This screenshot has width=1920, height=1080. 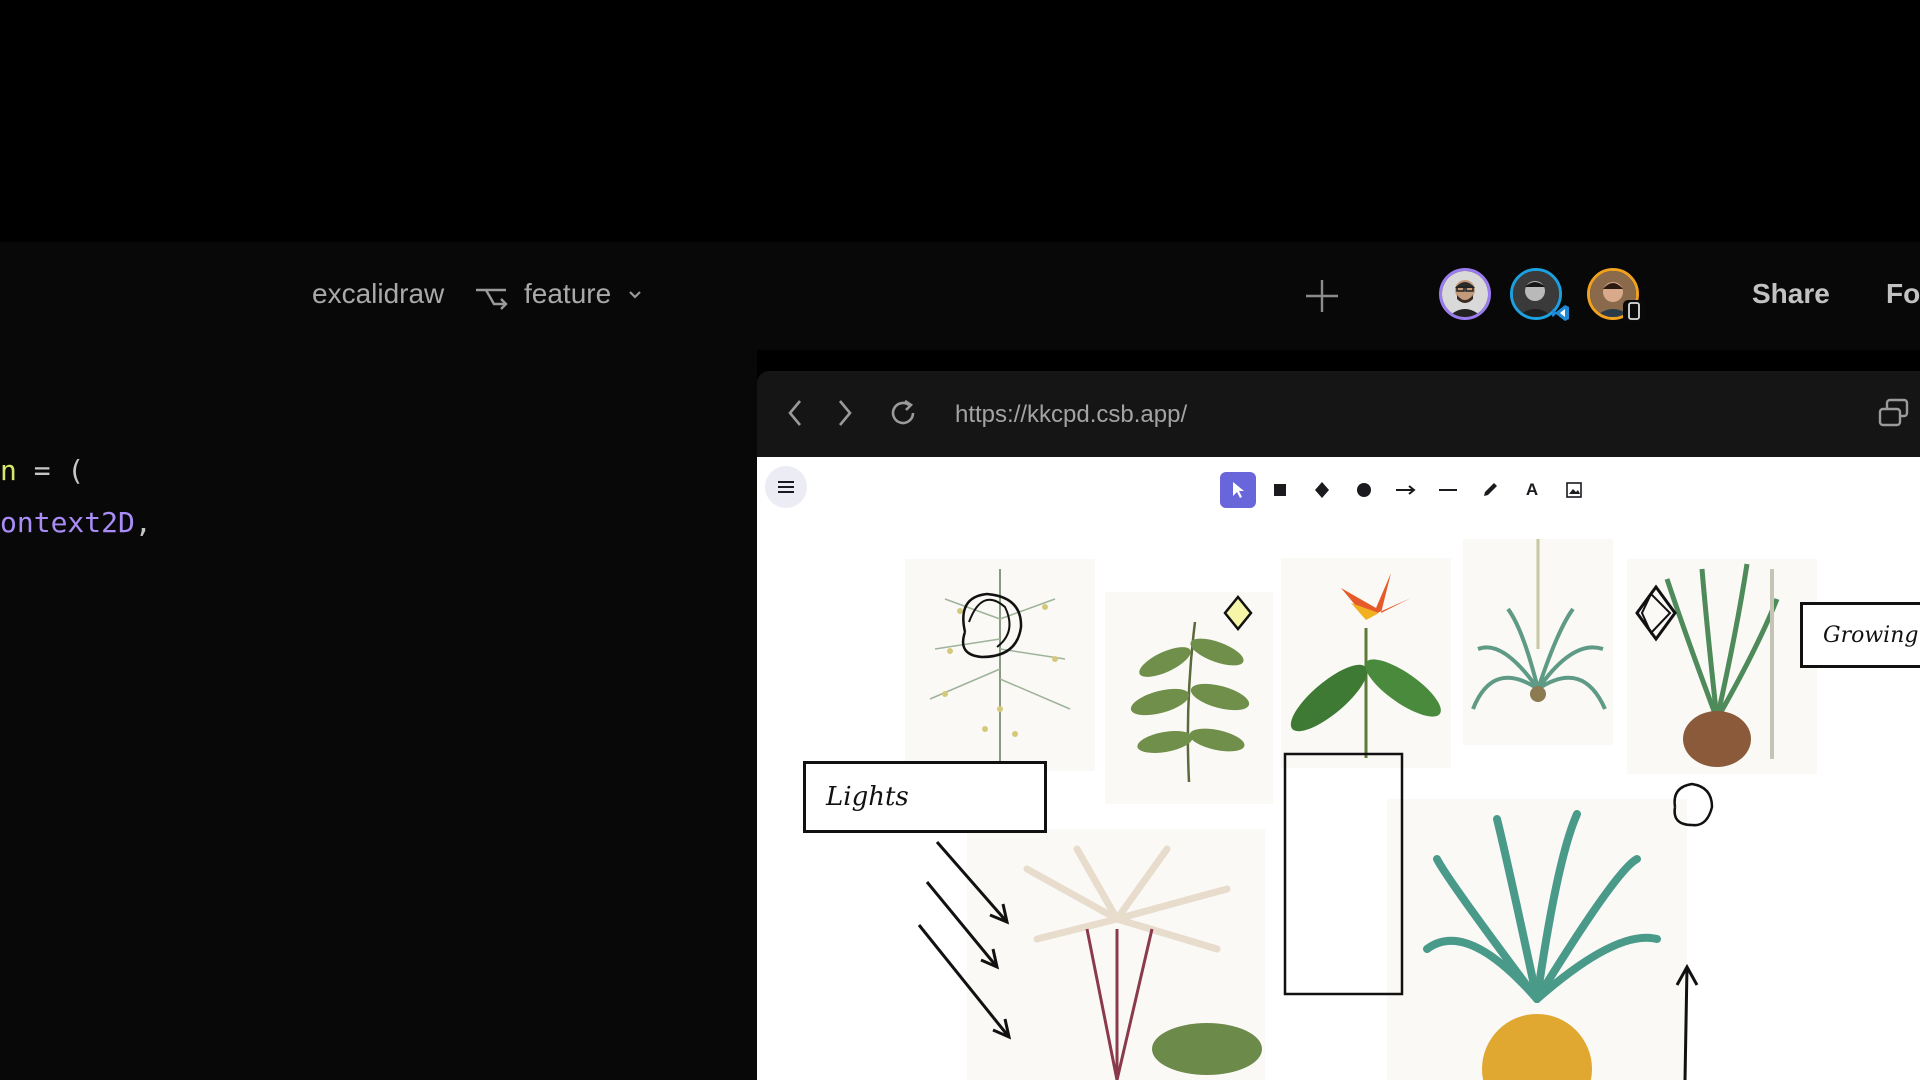 What do you see at coordinates (492, 299) in the screenshot?
I see `branch-icon` at bounding box center [492, 299].